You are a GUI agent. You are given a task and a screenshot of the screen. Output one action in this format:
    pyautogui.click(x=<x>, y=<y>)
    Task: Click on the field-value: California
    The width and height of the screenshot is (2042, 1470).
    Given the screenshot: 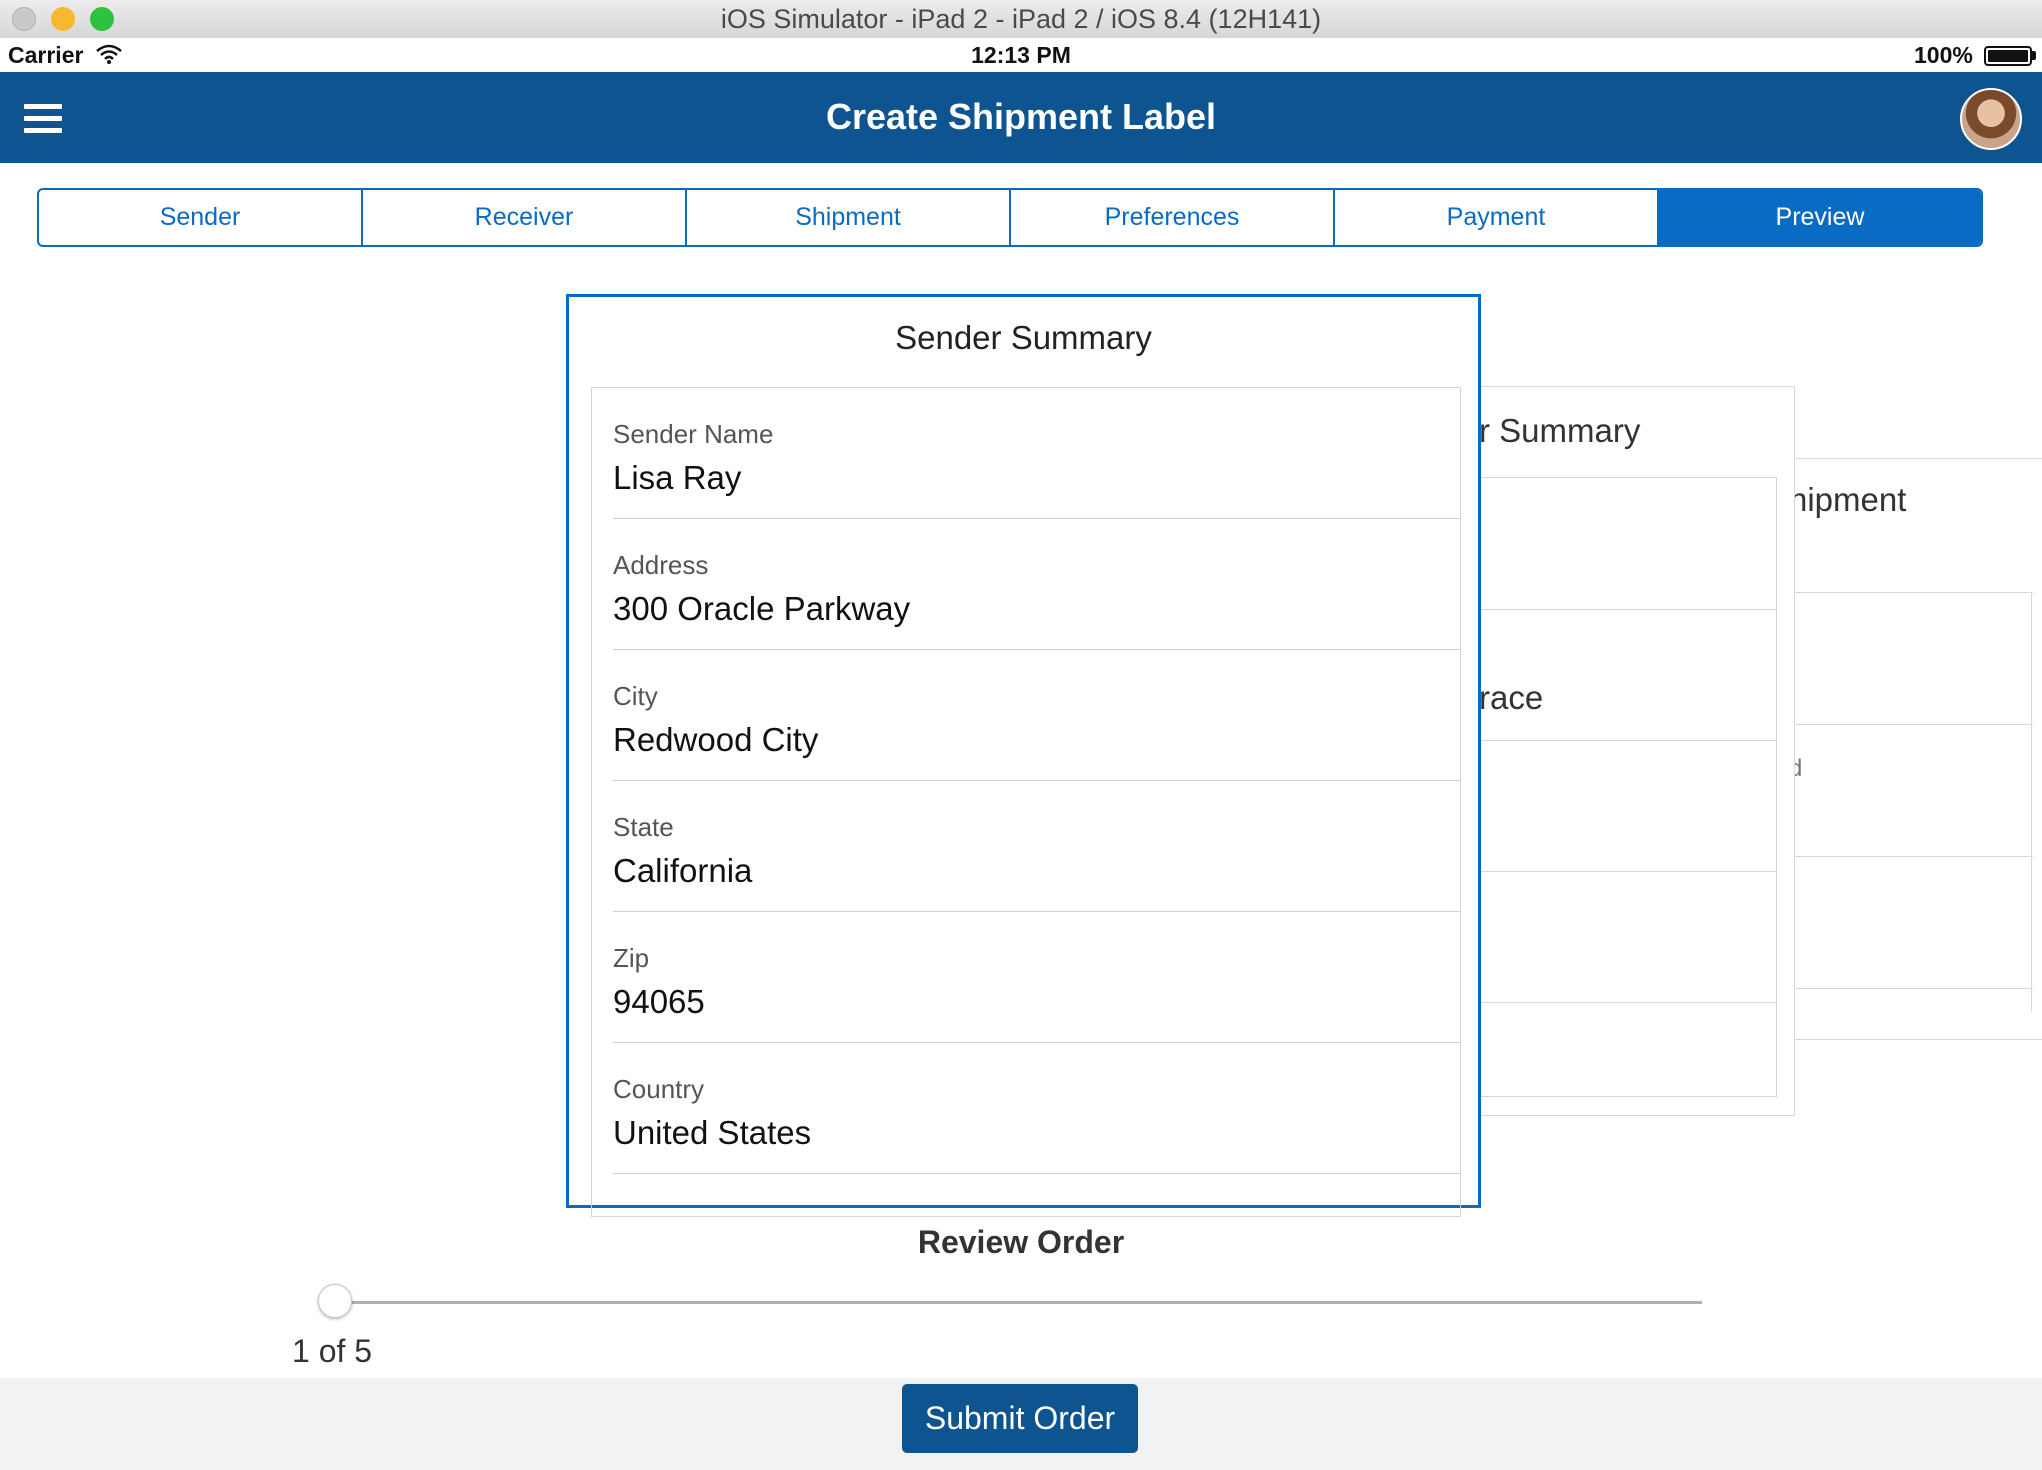 What is the action you would take?
    pyautogui.click(x=683, y=870)
    